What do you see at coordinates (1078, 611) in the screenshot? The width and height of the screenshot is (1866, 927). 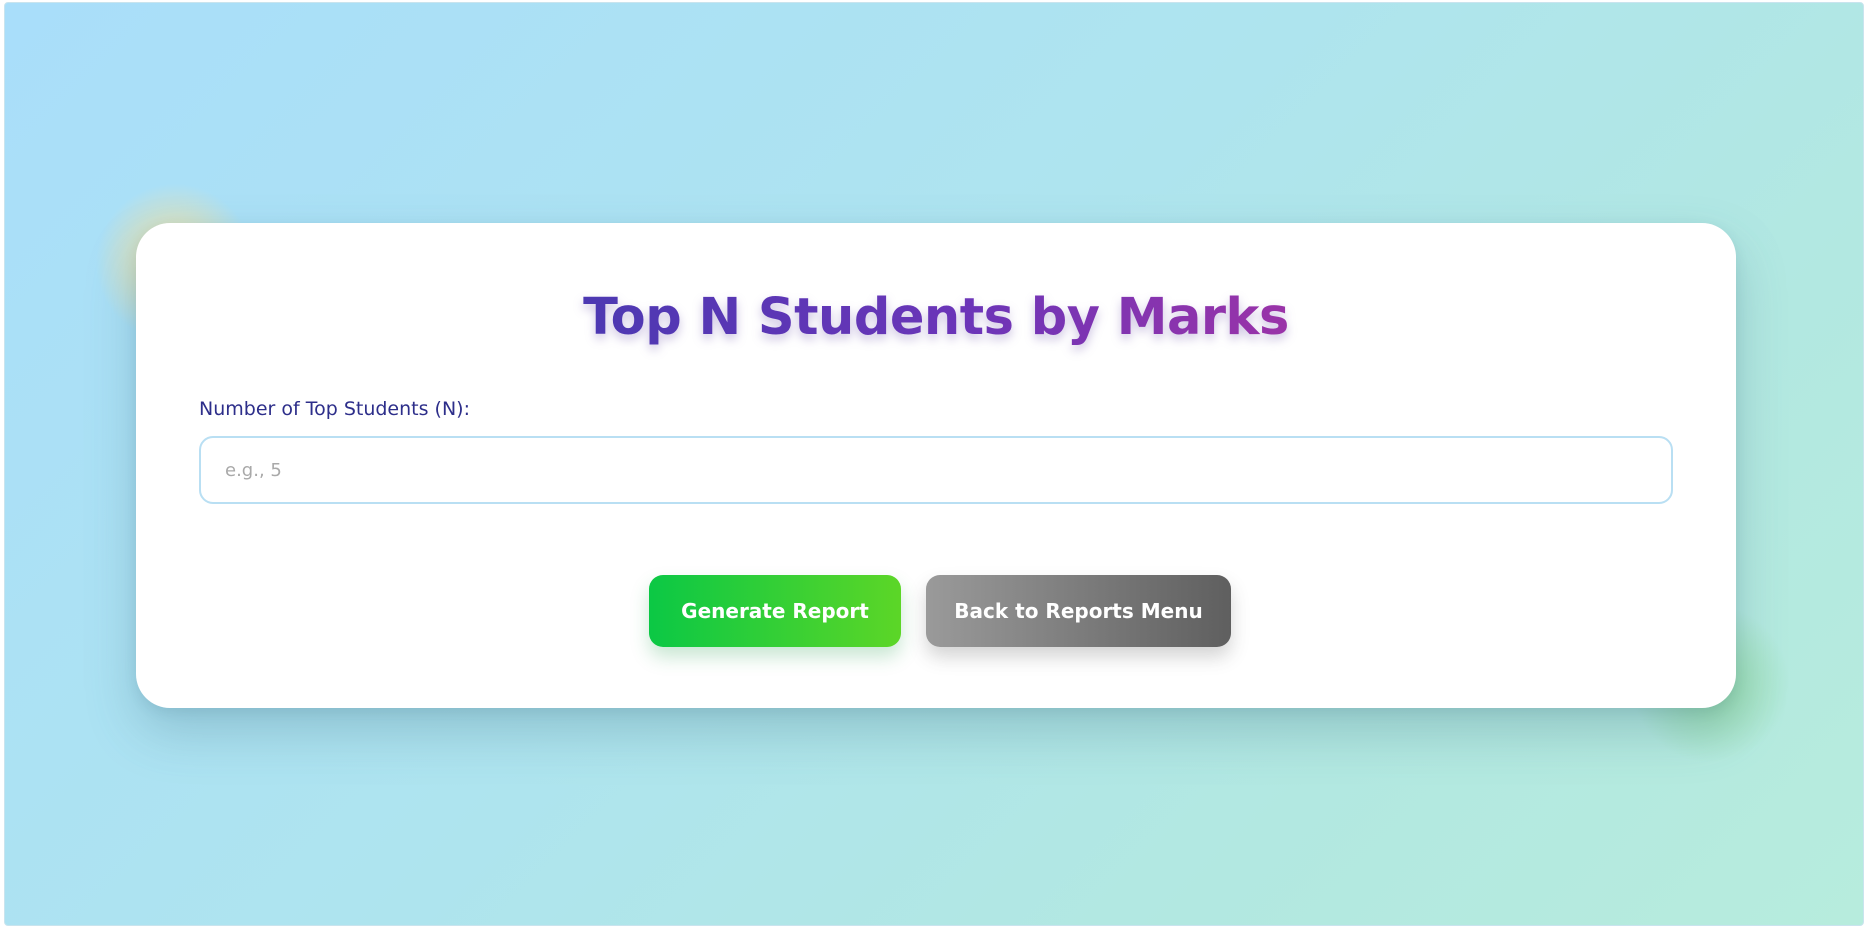 I see `back-to-reports-menu-button: Back to Reports Menu` at bounding box center [1078, 611].